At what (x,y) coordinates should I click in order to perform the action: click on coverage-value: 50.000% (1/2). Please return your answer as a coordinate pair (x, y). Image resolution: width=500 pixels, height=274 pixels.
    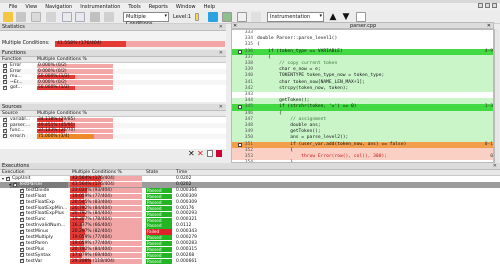
    Looking at the image, I should click on (54, 87).